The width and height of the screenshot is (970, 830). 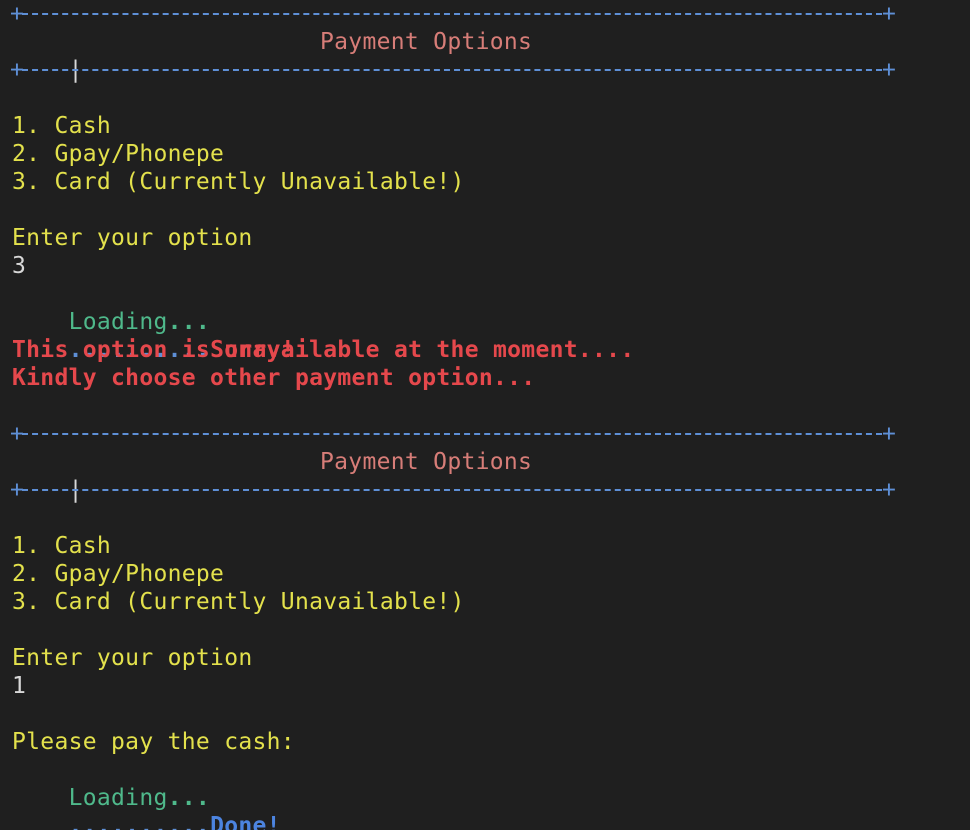 What do you see at coordinates (19, 266) in the screenshot?
I see `user-input-1: 3` at bounding box center [19, 266].